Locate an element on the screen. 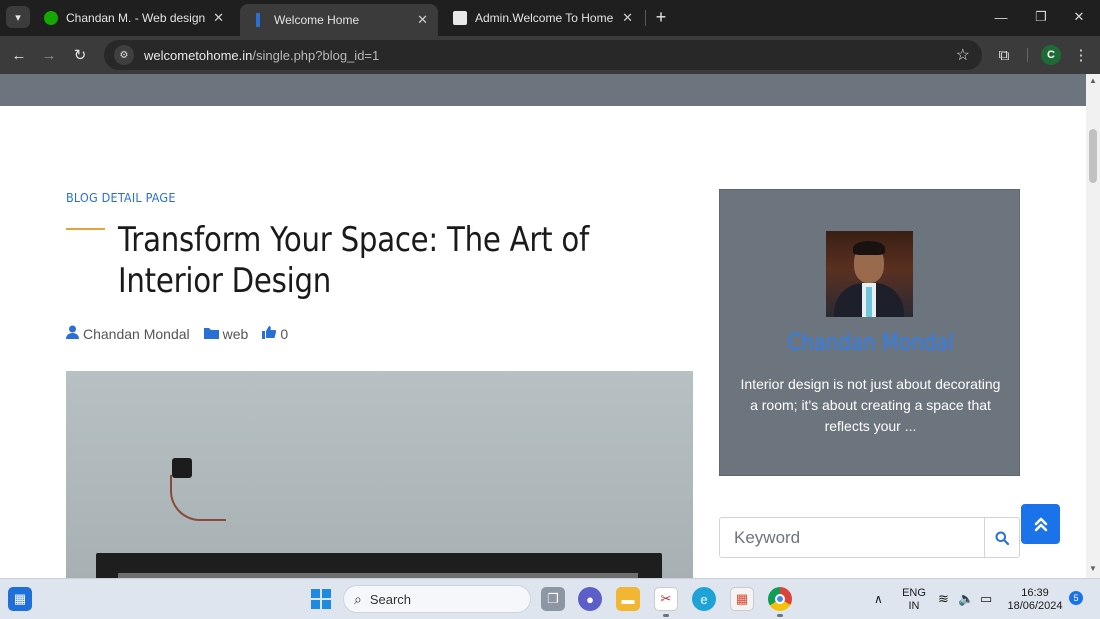 This screenshot has height=619, width=1100. meta-category: web is located at coordinates (226, 334).